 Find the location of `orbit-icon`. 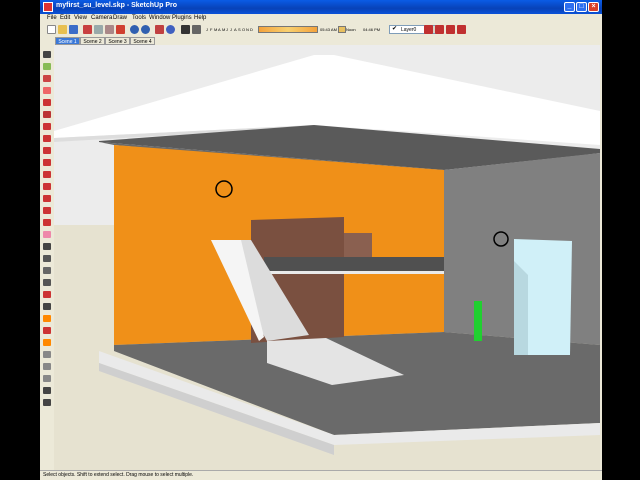

orbit-icon is located at coordinates (47, 318).